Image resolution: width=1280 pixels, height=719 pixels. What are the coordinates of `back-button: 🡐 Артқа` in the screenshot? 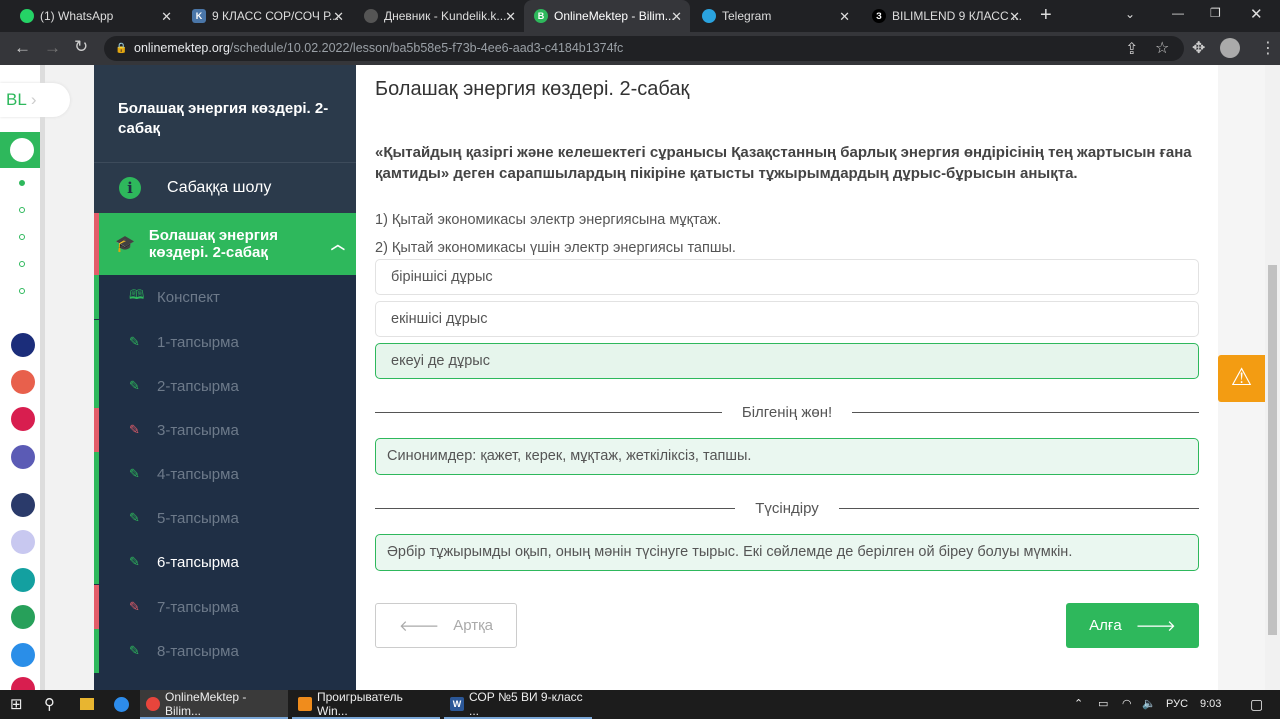 It's located at (446, 625).